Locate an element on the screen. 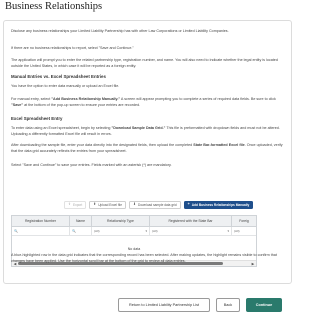 The image size is (320, 315). plus-icon: + is located at coordinates (188, 204).